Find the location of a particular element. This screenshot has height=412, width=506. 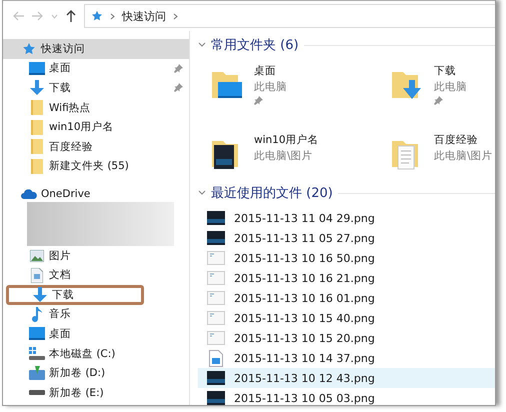

sidebar-item: win10用户名 is located at coordinates (96, 127).